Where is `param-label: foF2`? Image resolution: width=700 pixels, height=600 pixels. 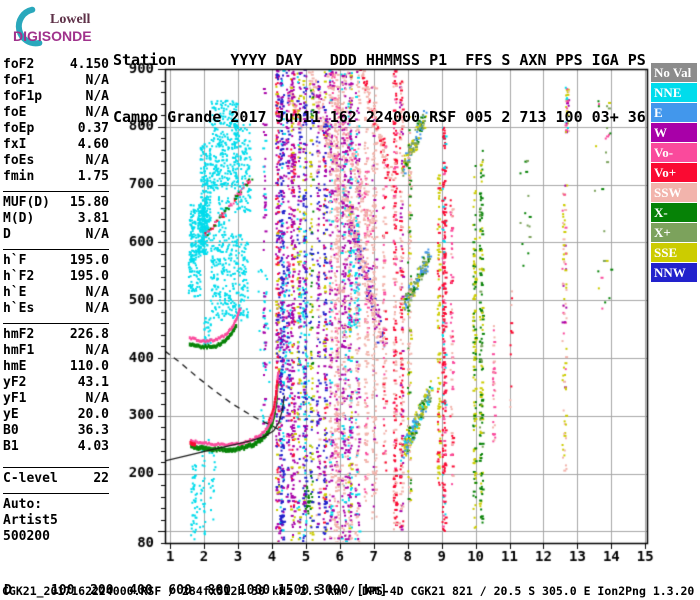
param-label: foF2 is located at coordinates (19, 64).